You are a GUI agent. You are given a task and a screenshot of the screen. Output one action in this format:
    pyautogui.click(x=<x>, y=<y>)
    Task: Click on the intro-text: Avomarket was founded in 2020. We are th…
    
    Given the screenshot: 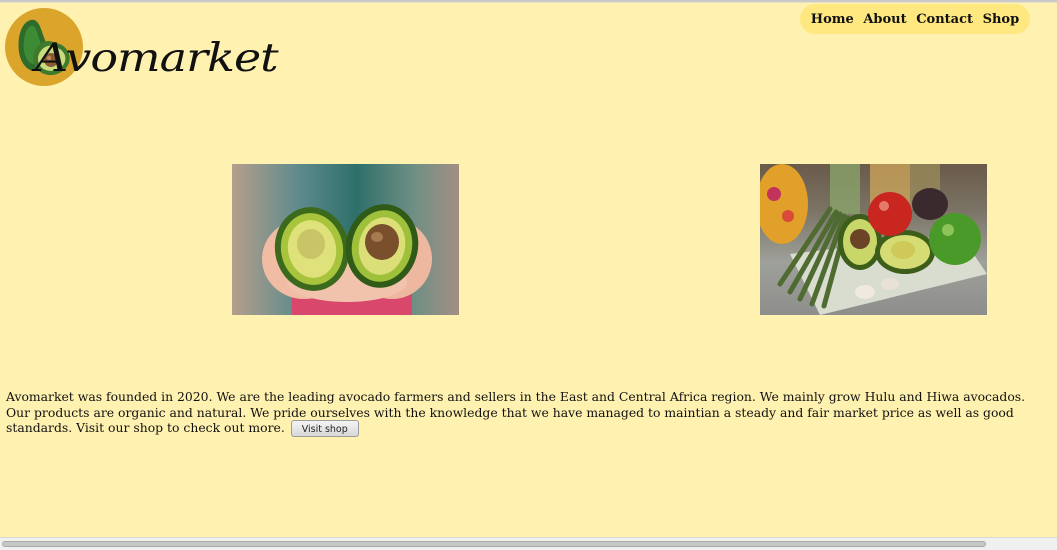 What is the action you would take?
    pyautogui.click(x=516, y=412)
    